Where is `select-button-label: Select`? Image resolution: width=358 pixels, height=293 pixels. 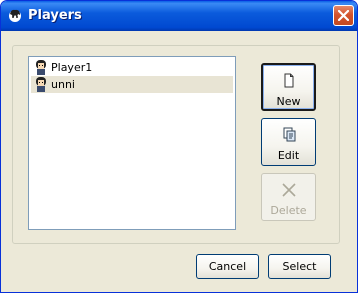 select-button-label: Select is located at coordinates (299, 266).